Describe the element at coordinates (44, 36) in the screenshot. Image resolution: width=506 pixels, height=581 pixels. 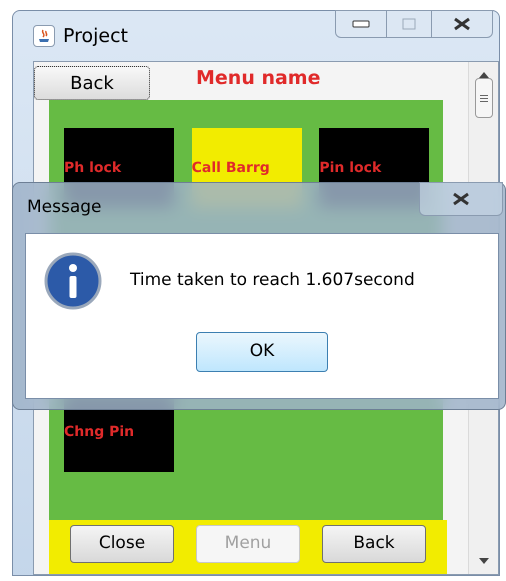
I see `app-icon` at that location.